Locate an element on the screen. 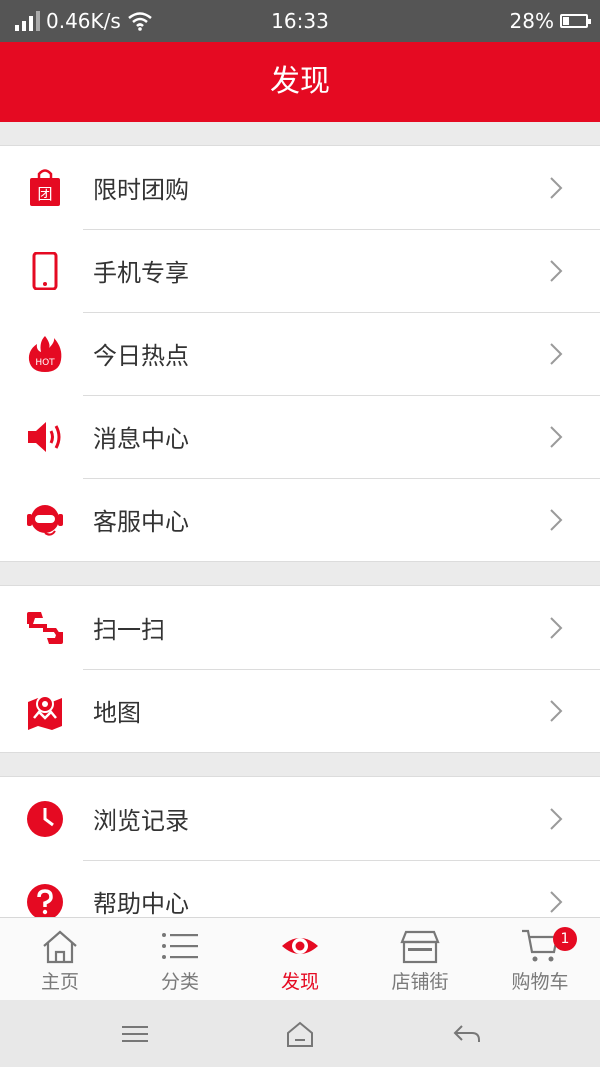 Image resolution: width=600 pixels, height=1067 pixels. customer-service-icon is located at coordinates (45, 520).